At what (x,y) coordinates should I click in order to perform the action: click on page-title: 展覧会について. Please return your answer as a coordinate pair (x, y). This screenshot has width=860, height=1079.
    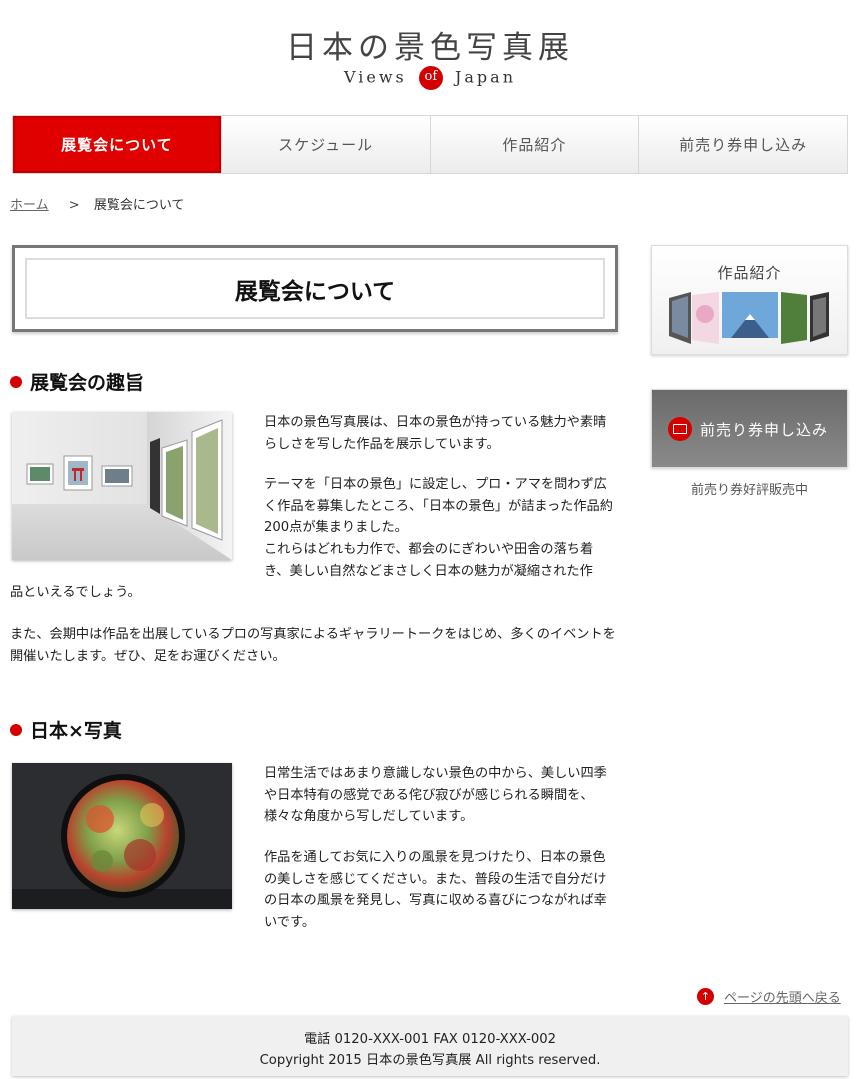
    Looking at the image, I should click on (315, 288).